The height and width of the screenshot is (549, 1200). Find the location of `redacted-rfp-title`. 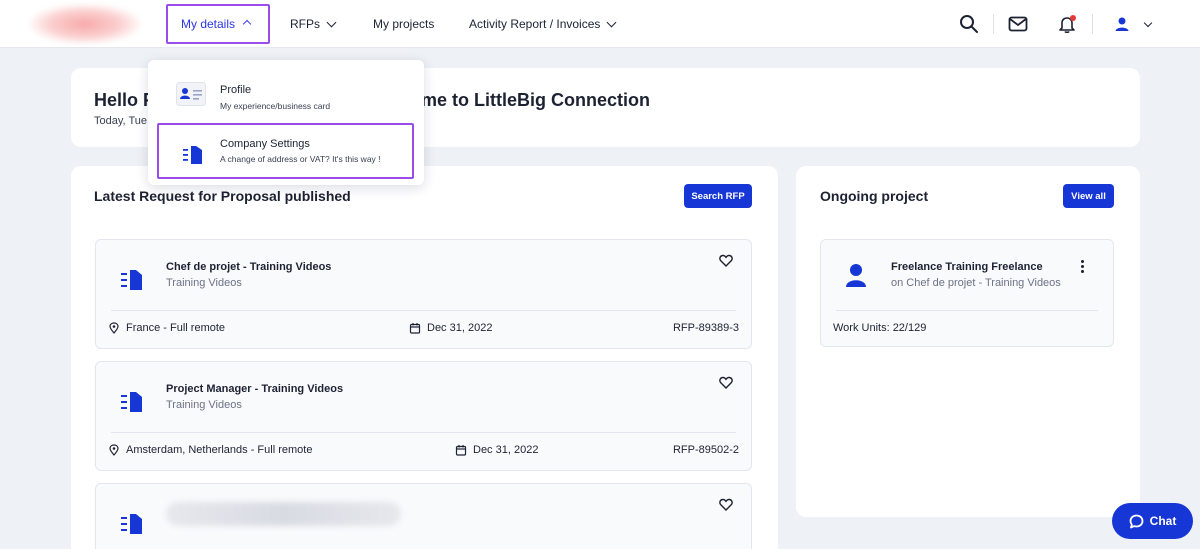

redacted-rfp-title is located at coordinates (283, 514).